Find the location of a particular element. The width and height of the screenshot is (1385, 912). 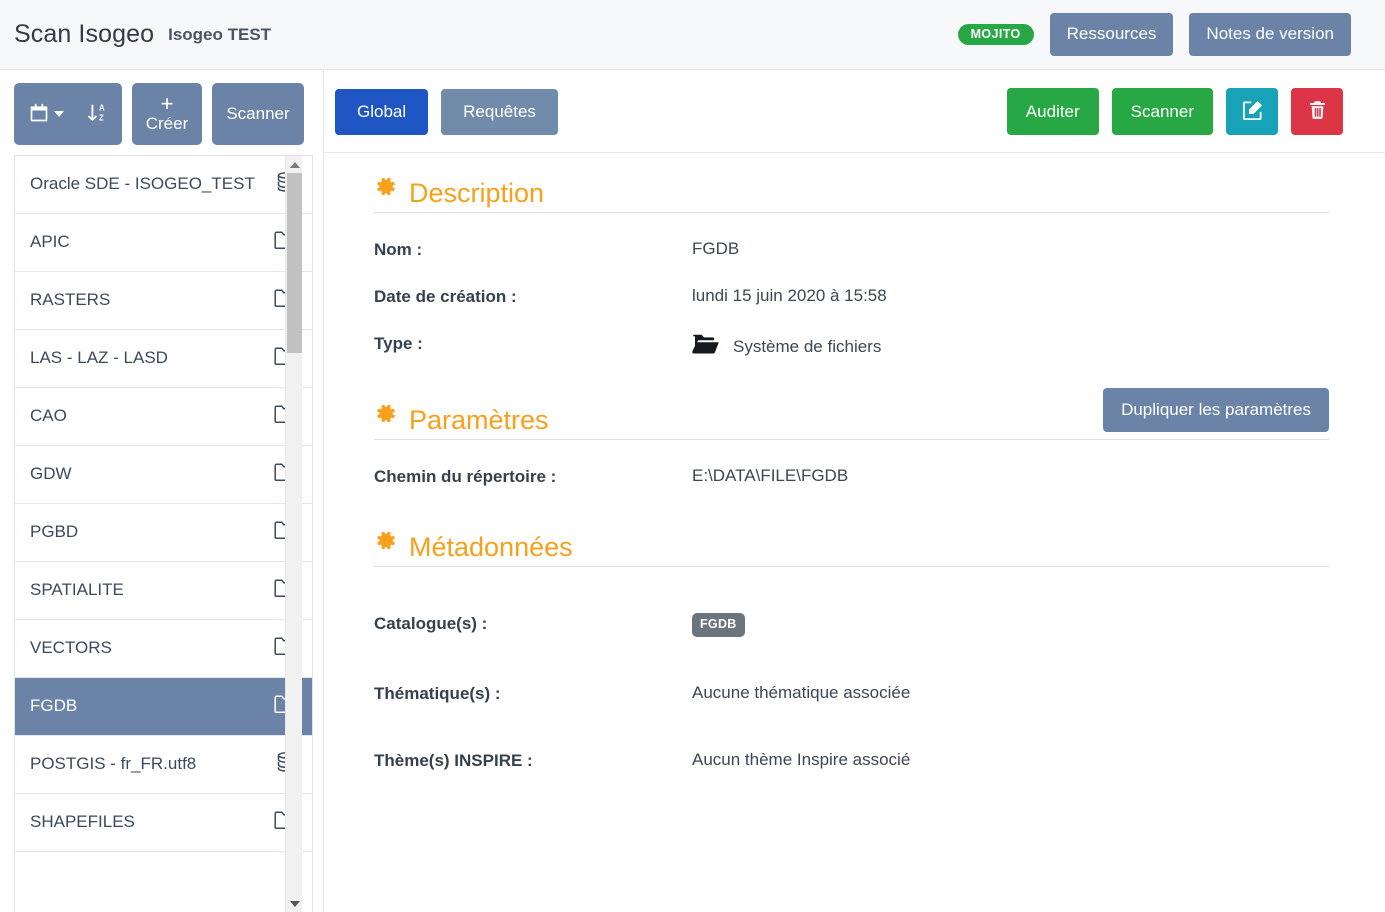

tab-requetes: Requêtes is located at coordinates (499, 111).